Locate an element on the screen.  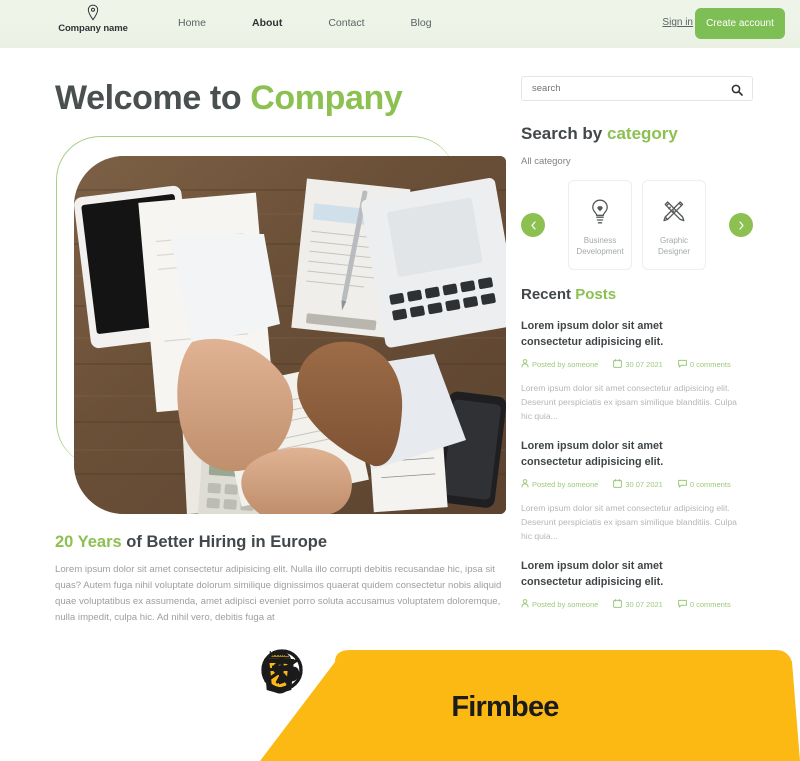
create-account-button: Create account is located at coordinates (740, 23).